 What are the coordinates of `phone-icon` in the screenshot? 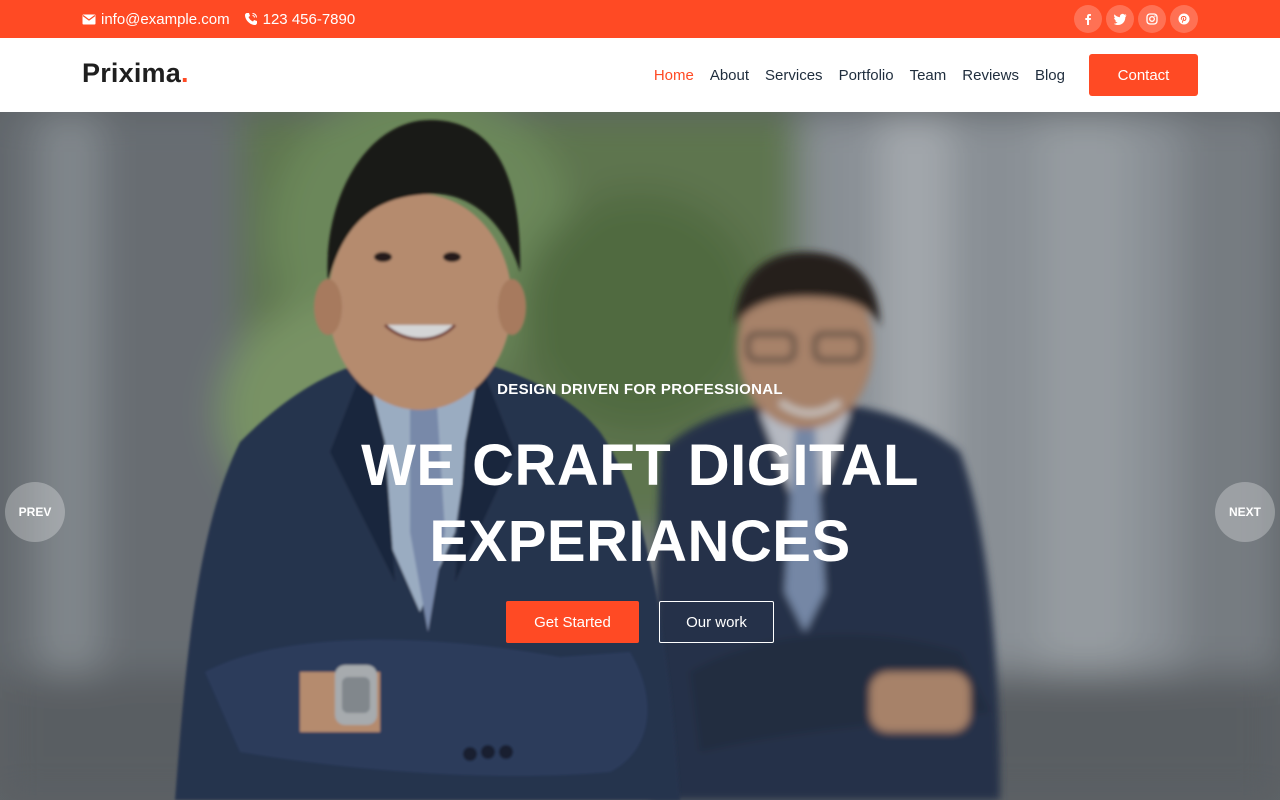 It's located at (251, 19).